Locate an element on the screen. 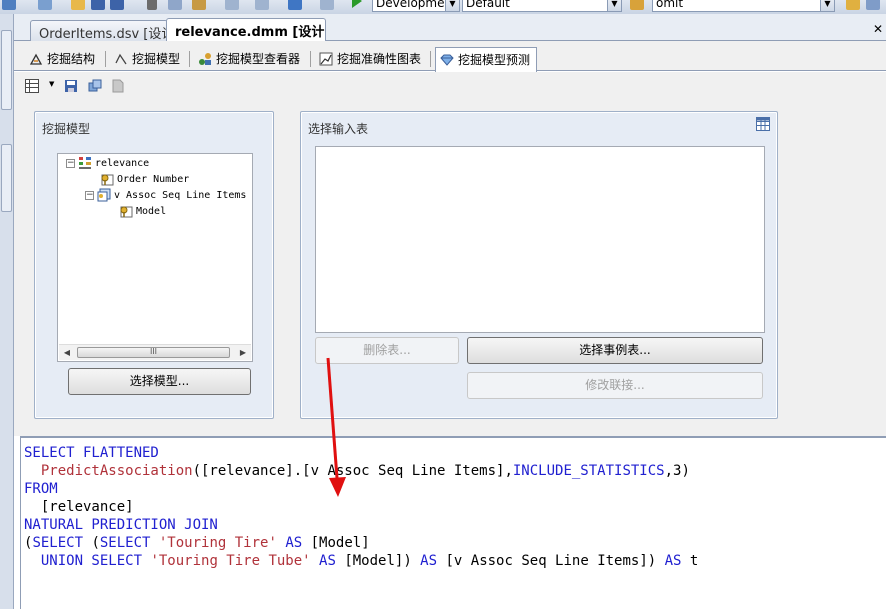 The height and width of the screenshot is (609, 886). query-token: FROM is located at coordinates (41, 489).